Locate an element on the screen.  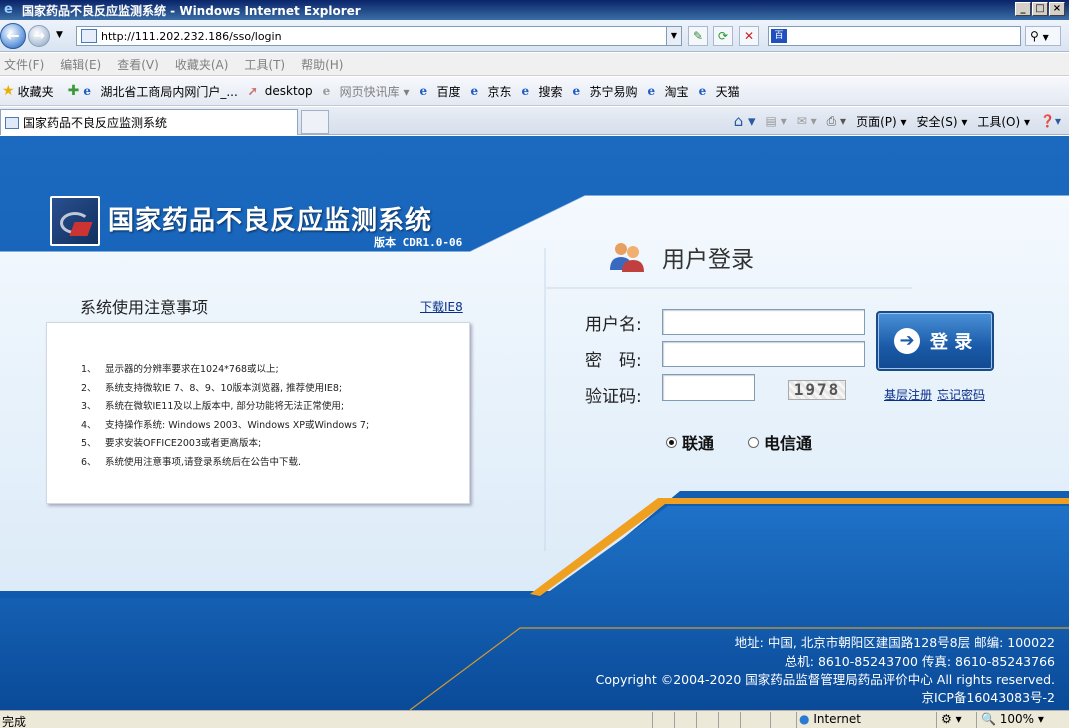
search-dropdown-icon: ▼ is located at coordinates (1046, 37).